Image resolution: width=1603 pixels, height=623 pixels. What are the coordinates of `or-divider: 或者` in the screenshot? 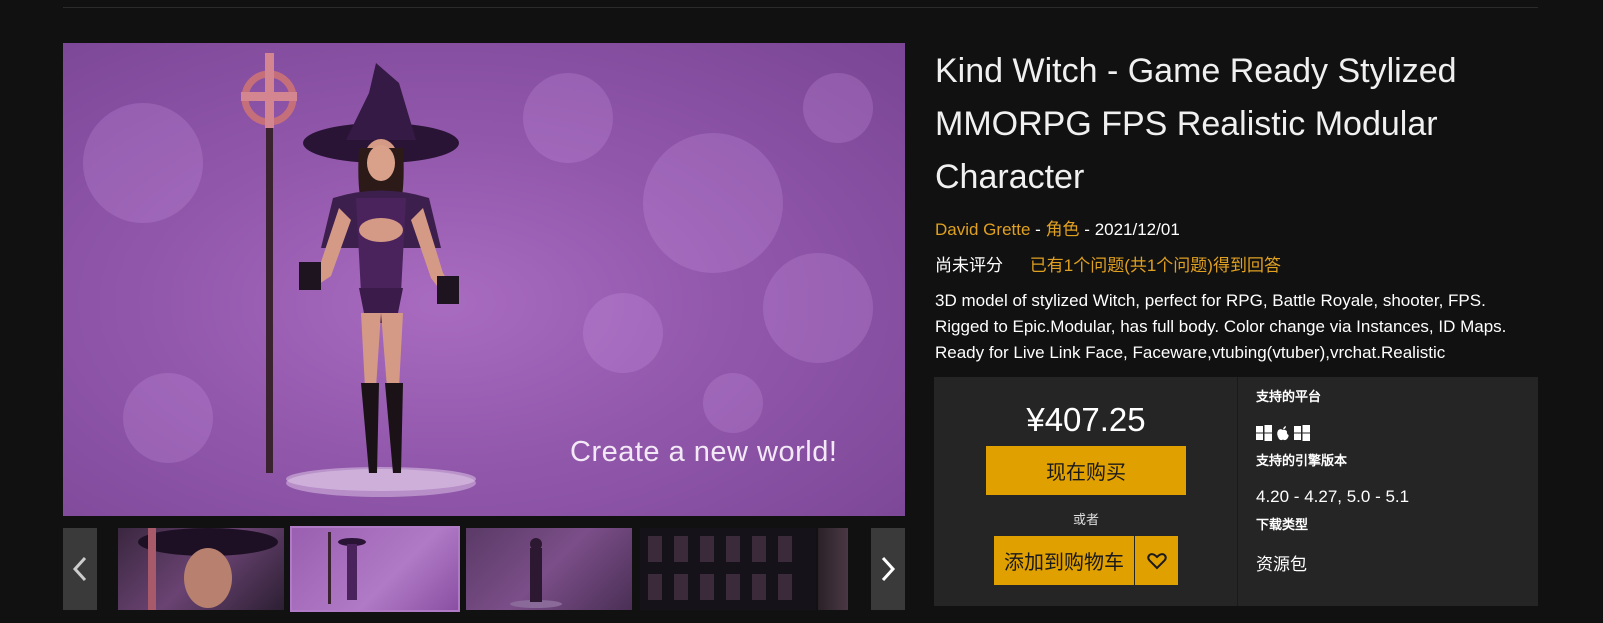 It's located at (1085, 519).